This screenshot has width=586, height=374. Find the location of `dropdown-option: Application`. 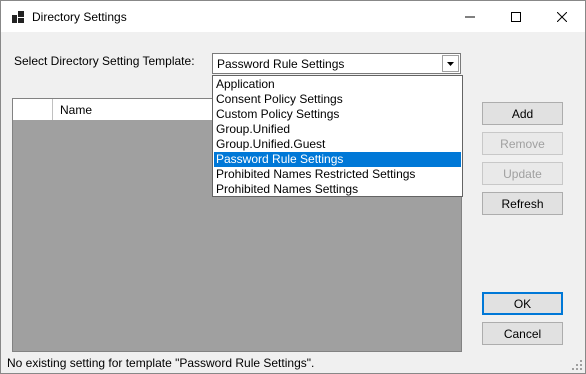

dropdown-option: Application is located at coordinates (337, 84).